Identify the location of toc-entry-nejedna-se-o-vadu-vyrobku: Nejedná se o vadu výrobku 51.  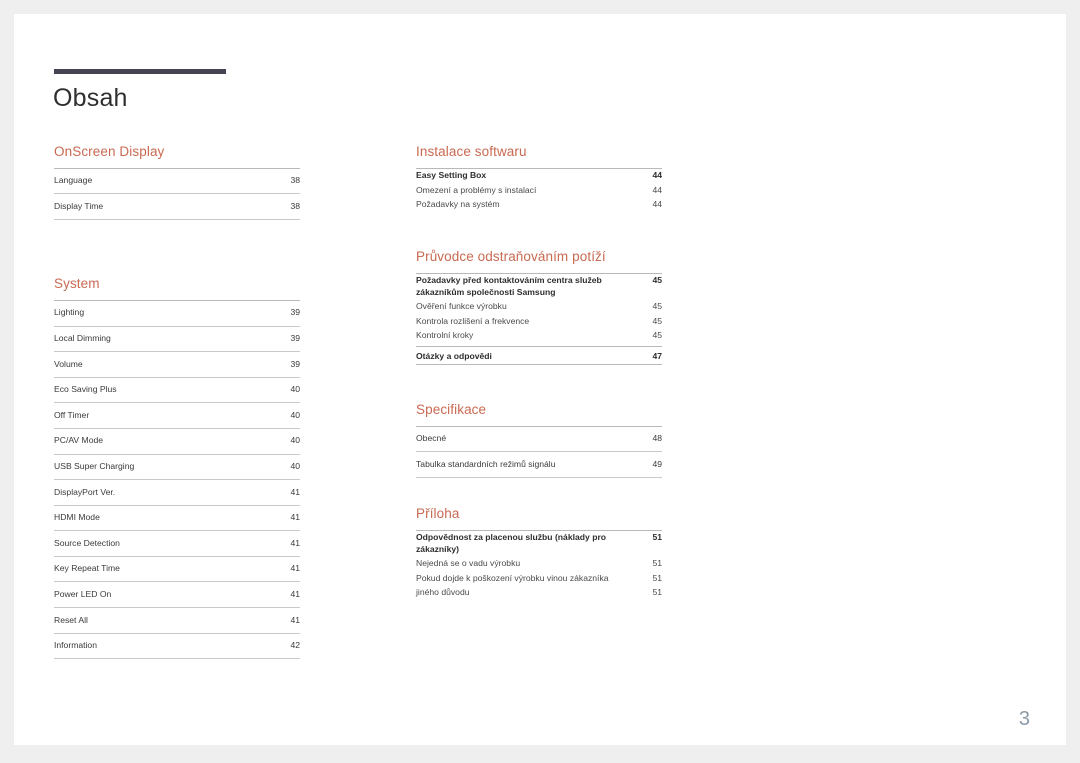
(539, 564).